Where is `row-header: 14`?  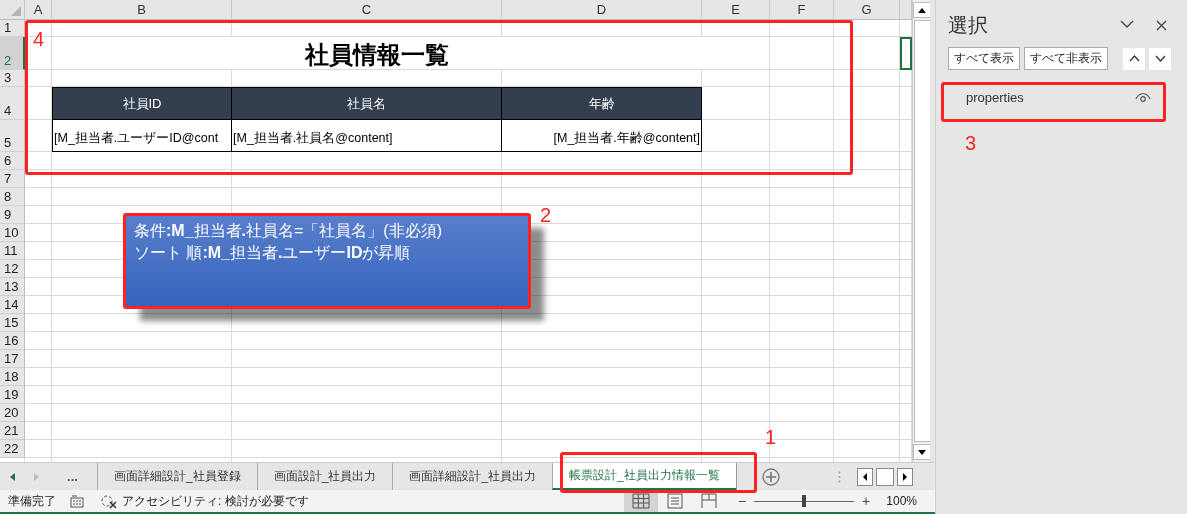 row-header: 14 is located at coordinates (12, 305).